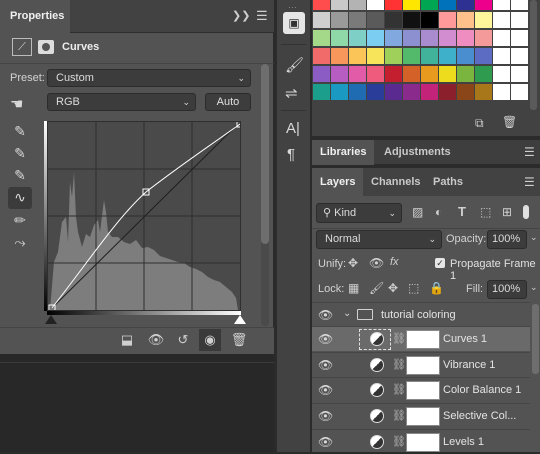 The height and width of the screenshot is (454, 540). I want to click on scrollbar, so click(265, 195).